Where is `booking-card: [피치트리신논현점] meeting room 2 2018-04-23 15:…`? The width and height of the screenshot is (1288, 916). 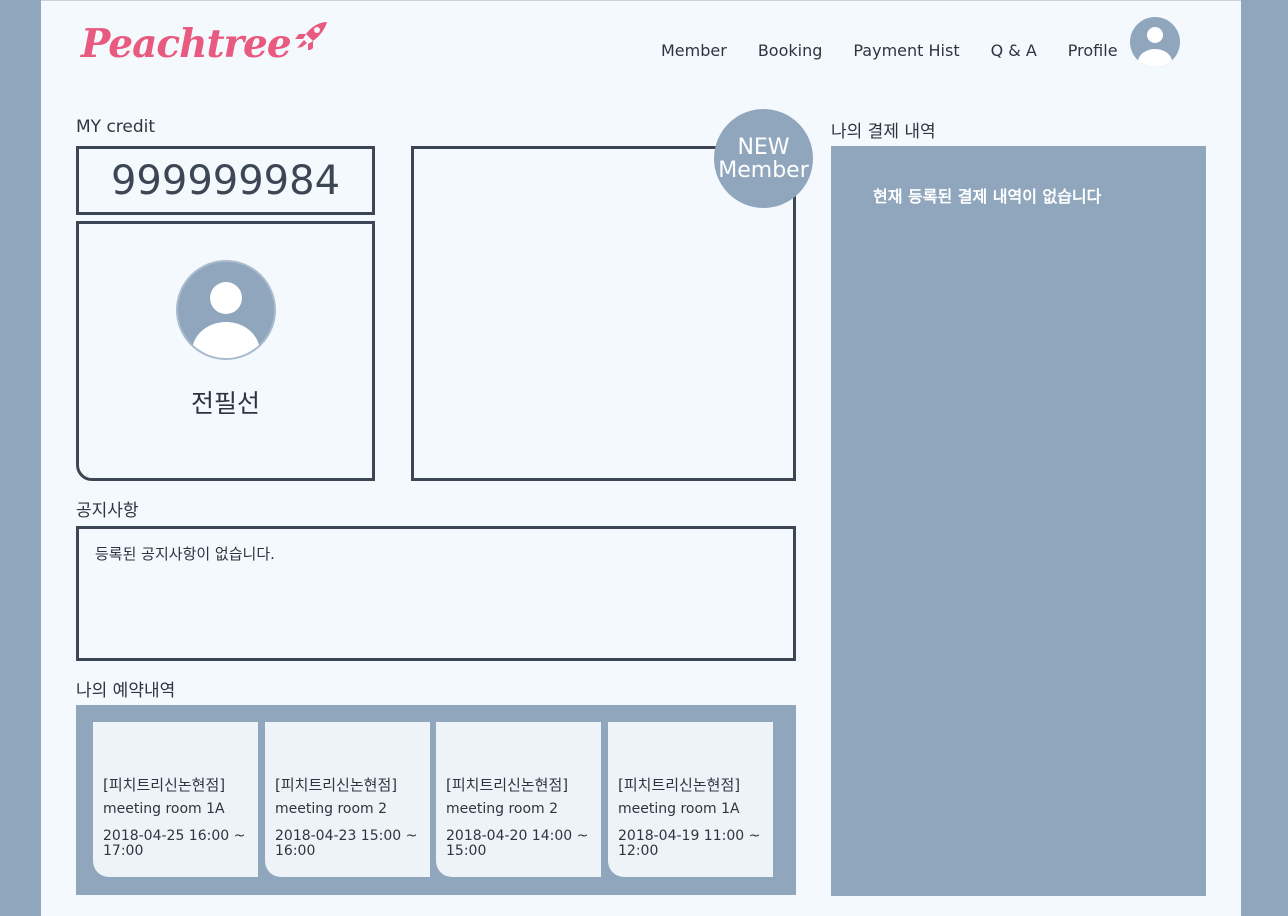
booking-card: [피치트리신논현점] meeting room 2 2018-04-23 15:… is located at coordinates (347, 799).